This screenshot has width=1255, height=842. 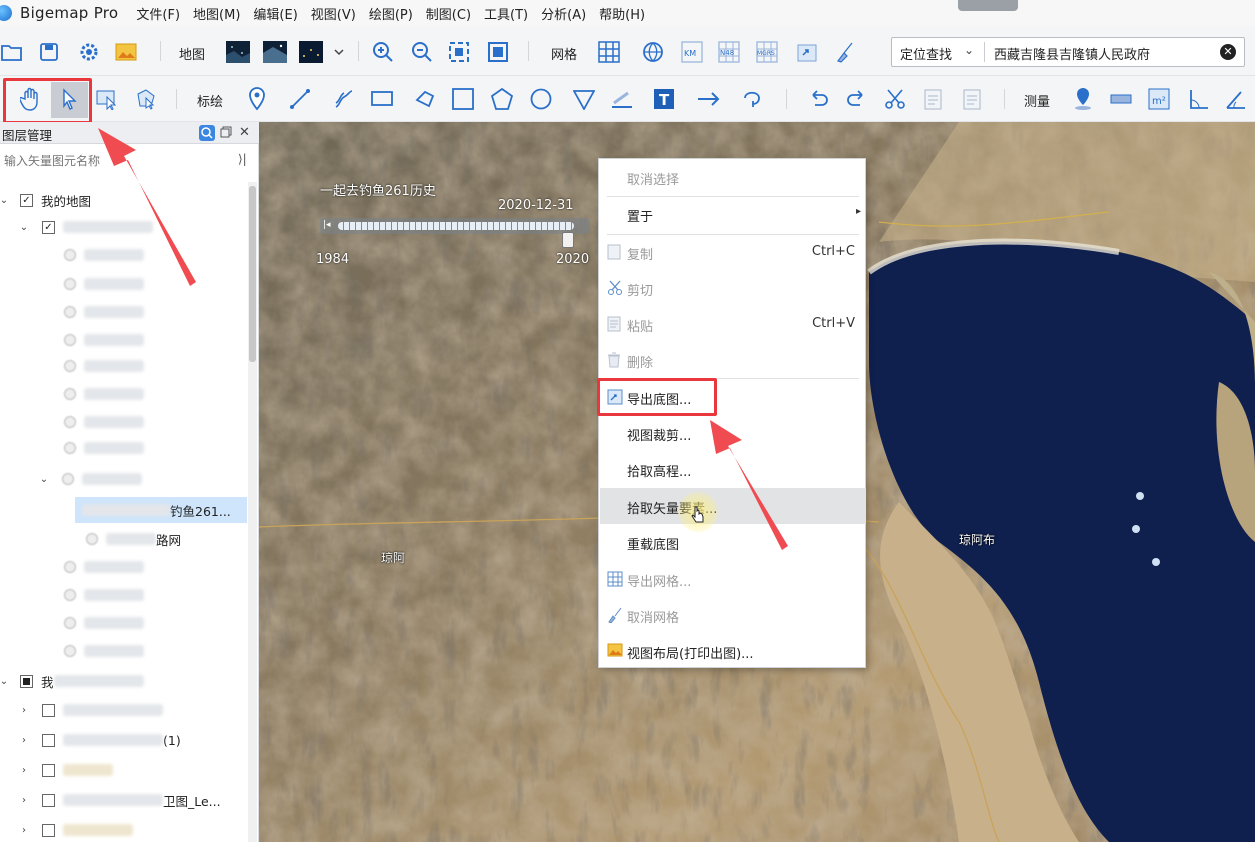 I want to click on window-control-button, so click(x=988, y=5).